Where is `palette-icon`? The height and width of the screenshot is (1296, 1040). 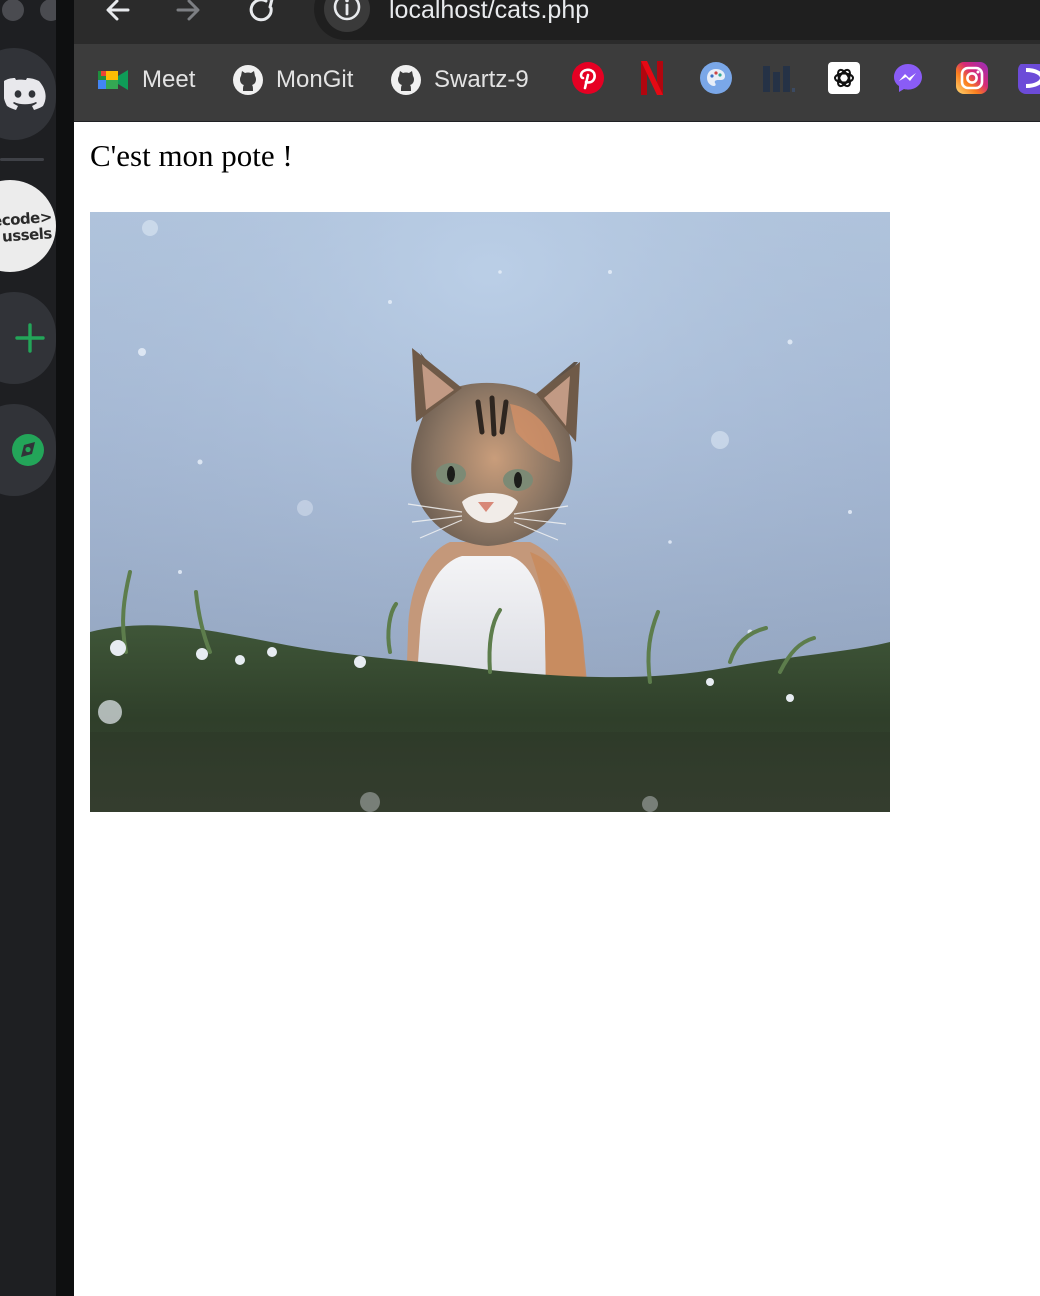 palette-icon is located at coordinates (716, 80).